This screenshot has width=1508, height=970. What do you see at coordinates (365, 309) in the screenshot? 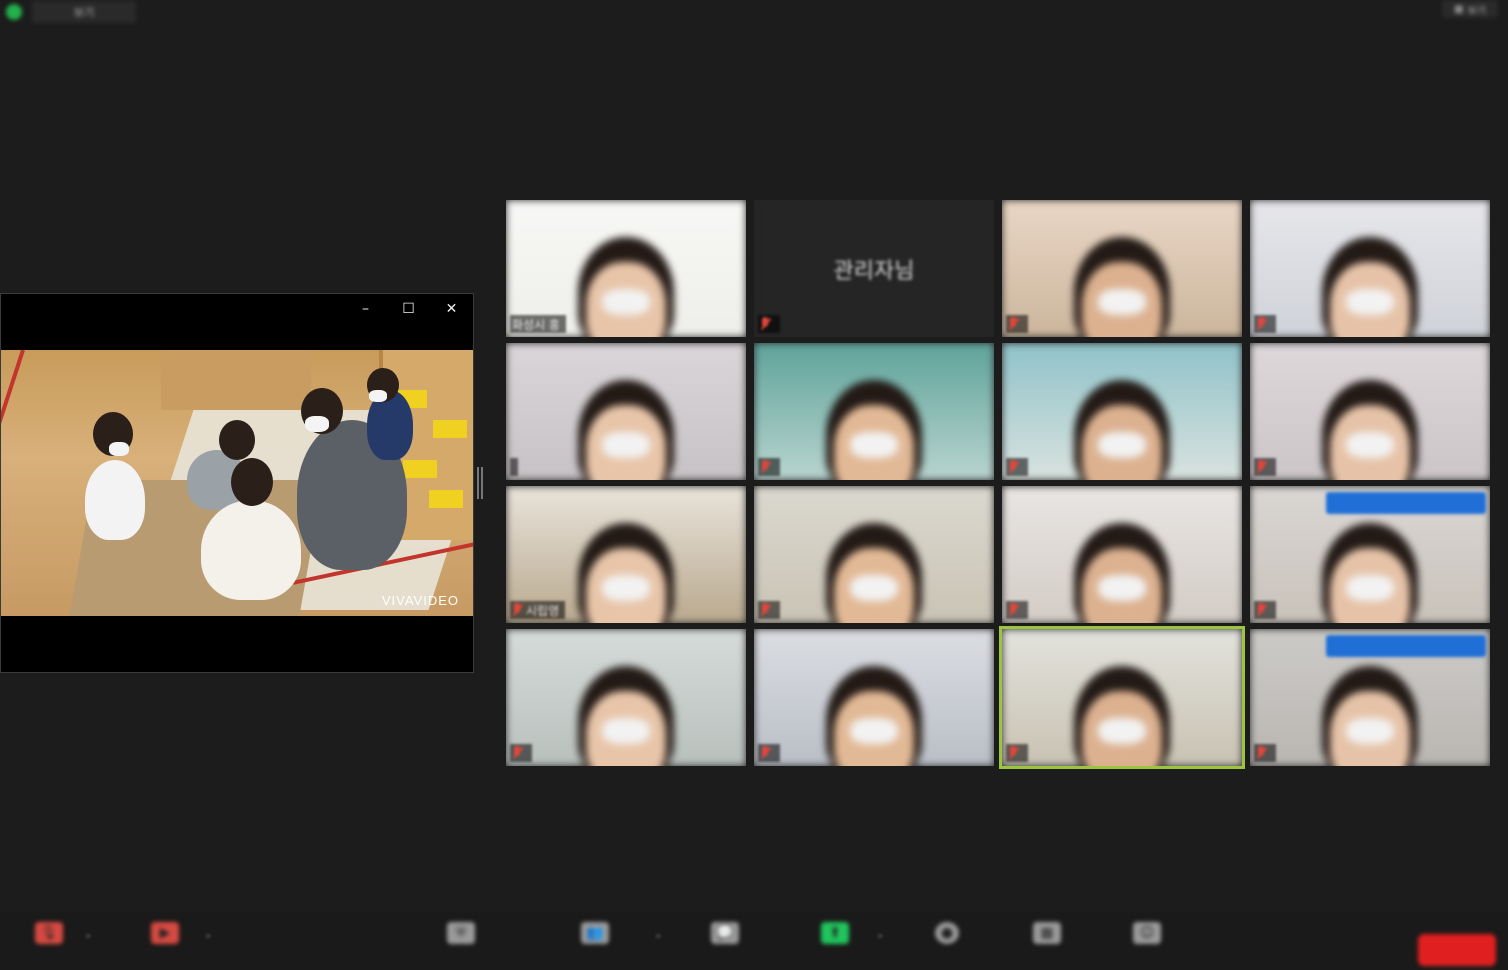
I see `minimize-button: –` at bounding box center [365, 309].